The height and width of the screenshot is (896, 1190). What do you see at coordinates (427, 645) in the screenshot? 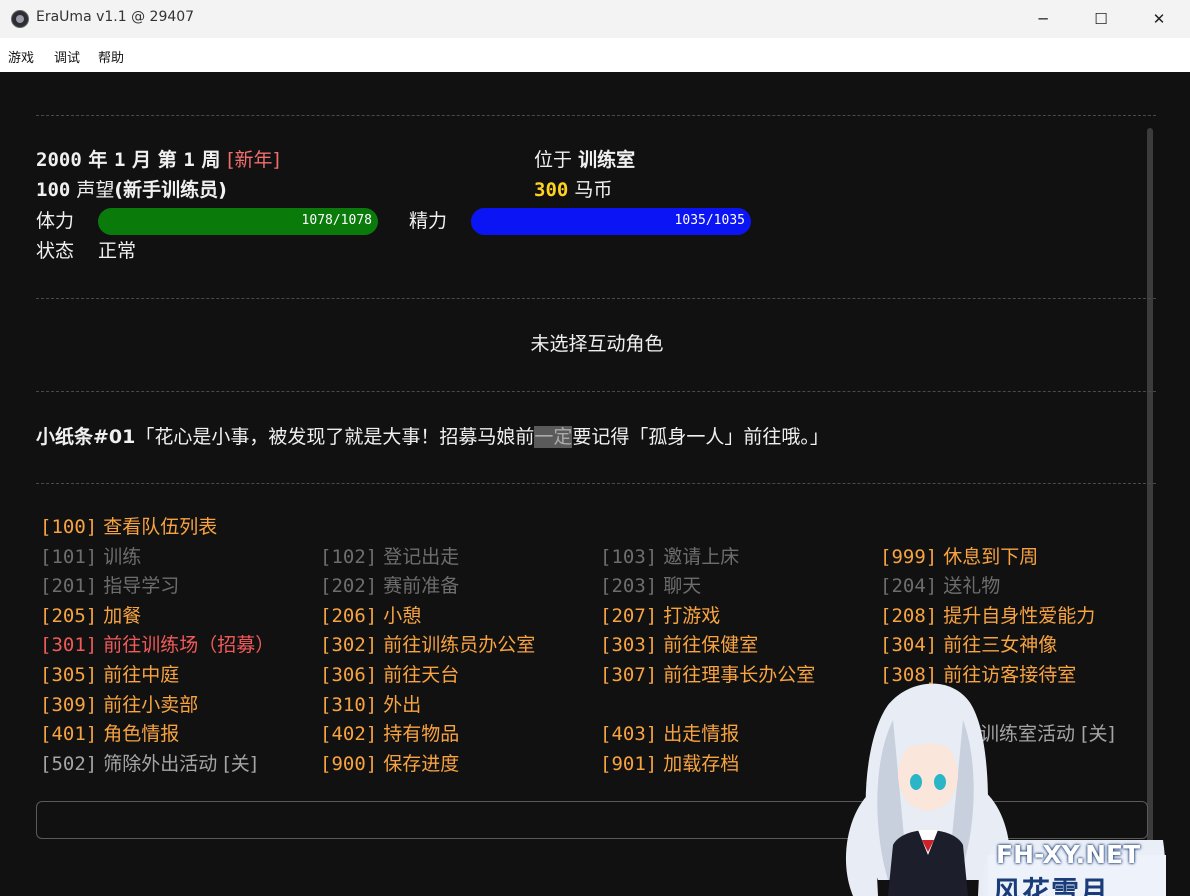
I see `option-item: [302] 前往训练员办公室` at bounding box center [427, 645].